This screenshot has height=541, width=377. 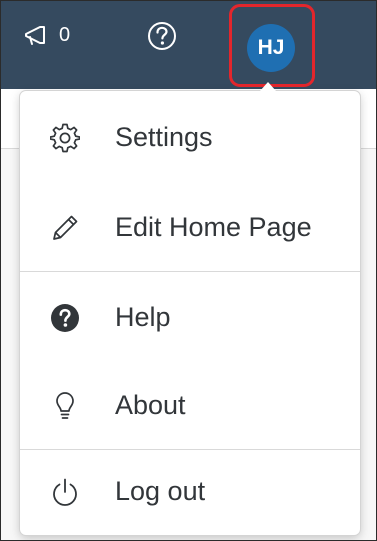 I want to click on menu-separator, so click(x=190, y=271).